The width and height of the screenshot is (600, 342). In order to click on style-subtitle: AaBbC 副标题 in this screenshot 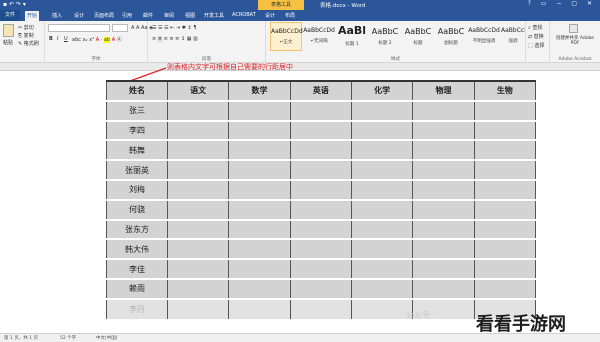, I will do `click(451, 36)`.